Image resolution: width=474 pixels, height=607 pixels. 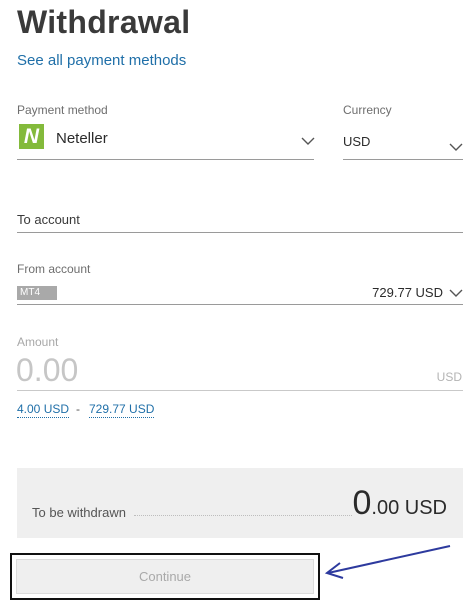 What do you see at coordinates (38, 342) in the screenshot?
I see `amount-label: Amount` at bounding box center [38, 342].